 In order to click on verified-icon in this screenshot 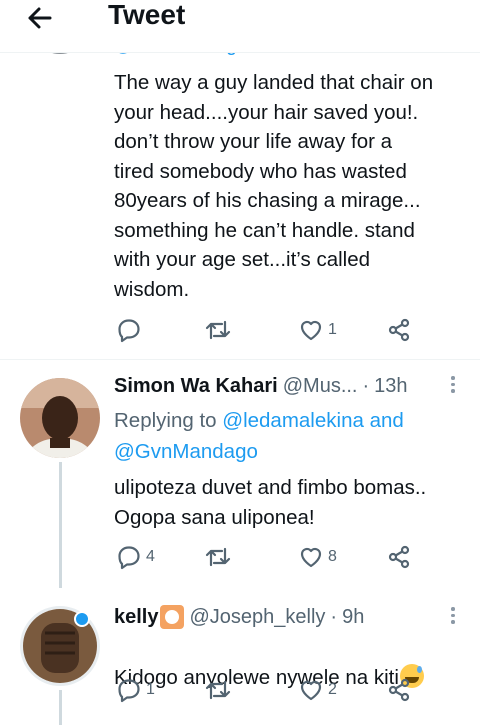, I will do `click(82, 619)`.